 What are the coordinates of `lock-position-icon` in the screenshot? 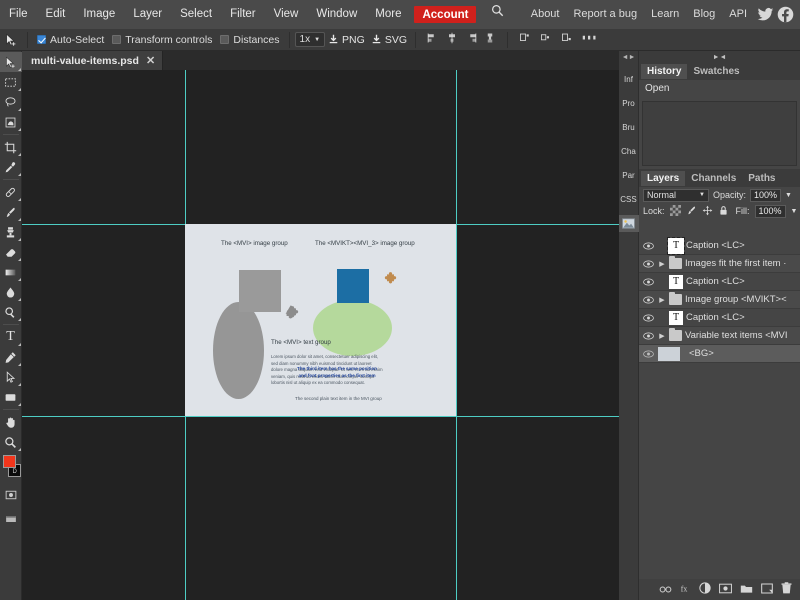 It's located at (707, 211).